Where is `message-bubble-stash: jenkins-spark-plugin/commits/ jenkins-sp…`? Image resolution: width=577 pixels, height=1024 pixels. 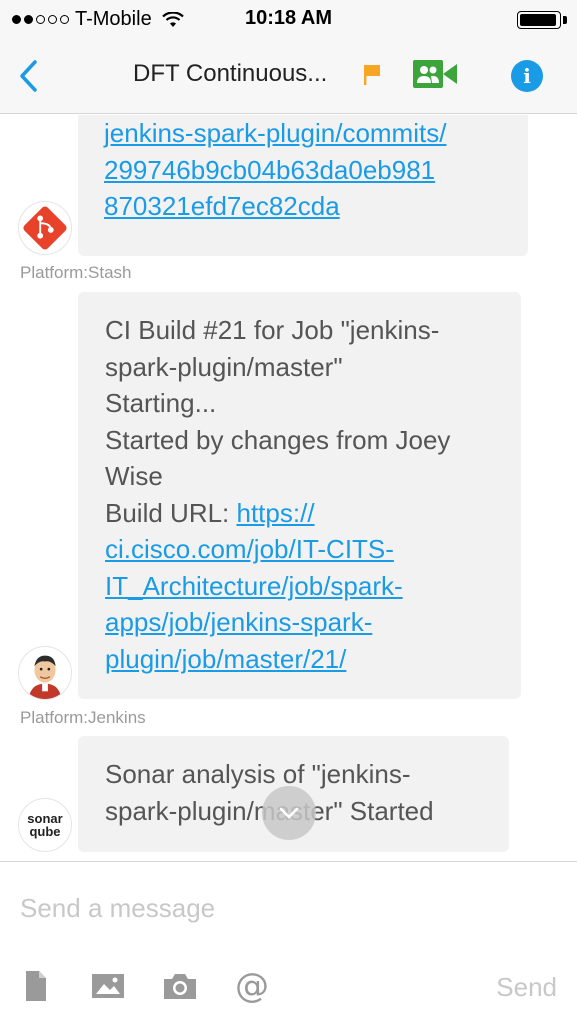 message-bubble-stash: jenkins-spark-plugin/commits/ jenkins-sp… is located at coordinates (303, 185).